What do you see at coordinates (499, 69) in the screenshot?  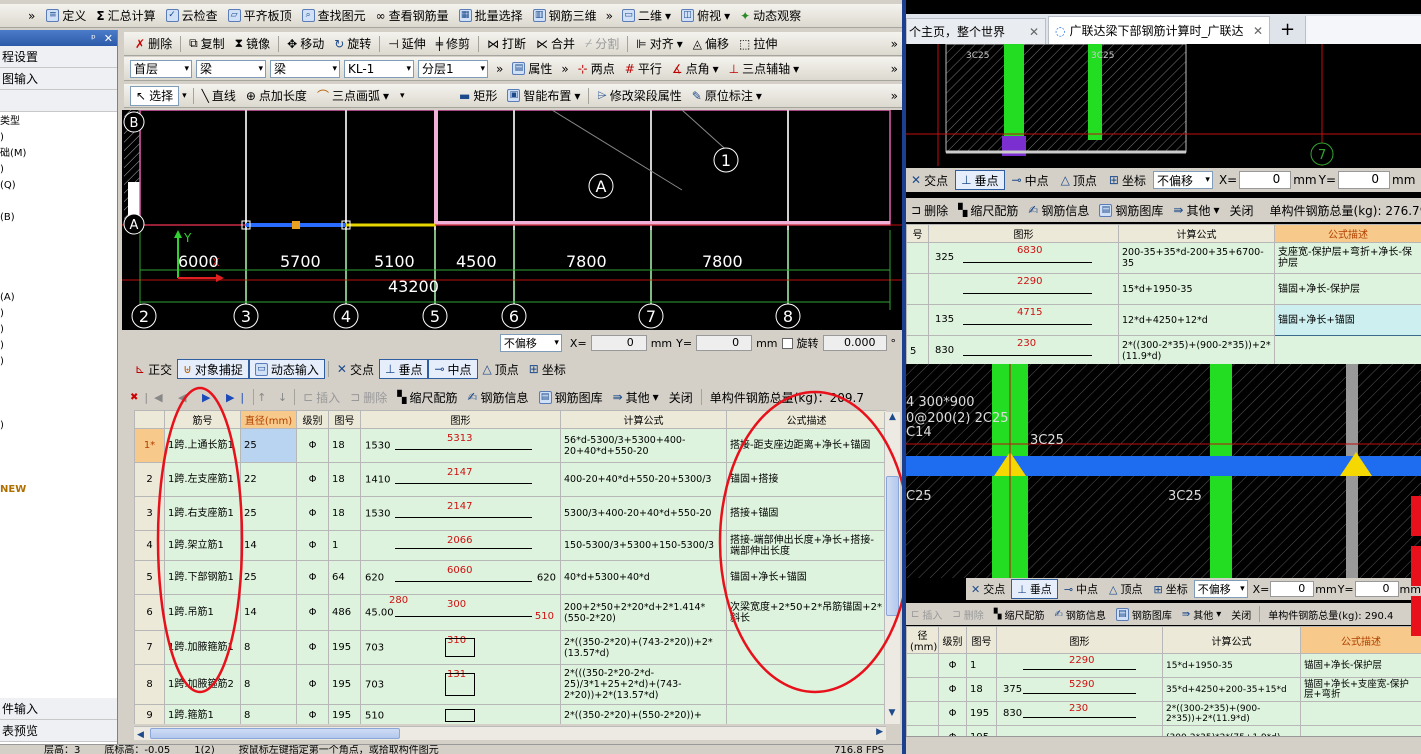 I see `toolbar-member-overflow: »` at bounding box center [499, 69].